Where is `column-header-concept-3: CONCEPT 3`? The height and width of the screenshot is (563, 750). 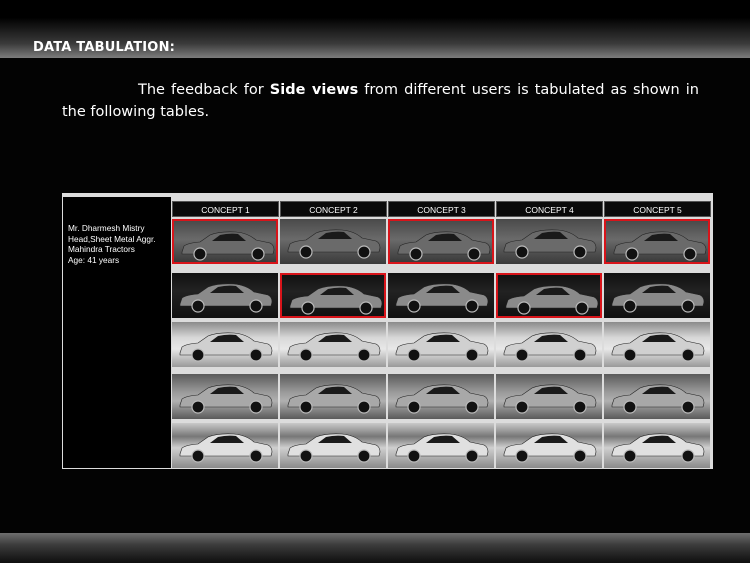 column-header-concept-3: CONCEPT 3 is located at coordinates (441, 209).